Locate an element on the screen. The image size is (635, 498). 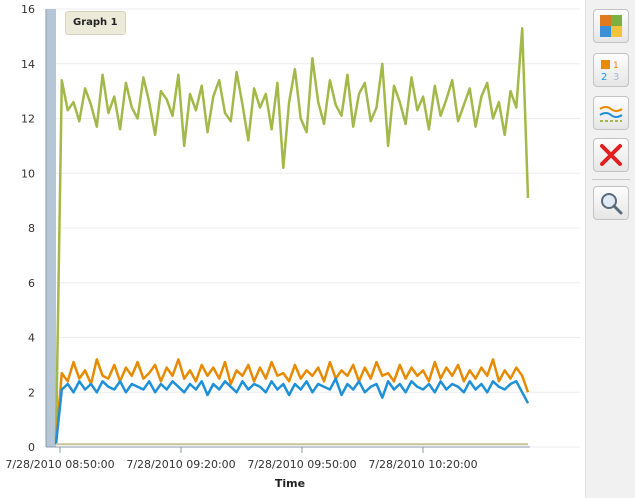
x-tick-label: 7/28/2010 10:20:00 is located at coordinates (422, 464).